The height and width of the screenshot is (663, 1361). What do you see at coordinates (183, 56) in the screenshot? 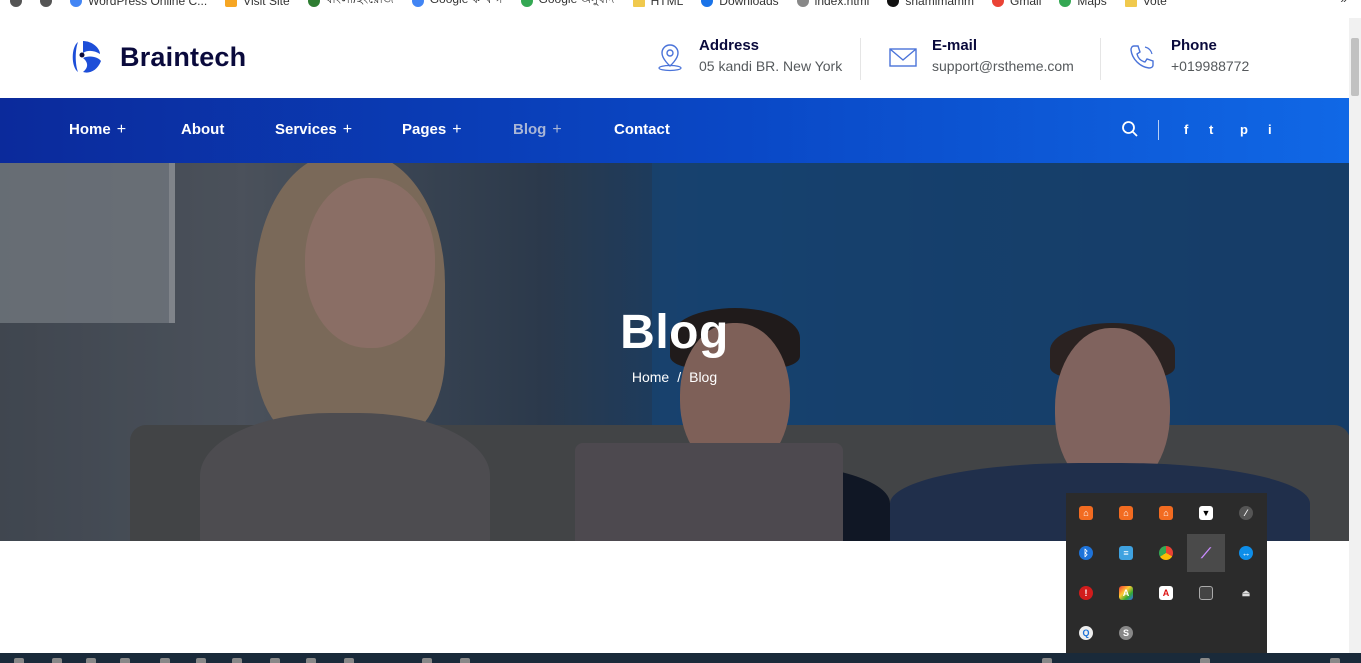
I see `brand-name: Braintech` at bounding box center [183, 56].